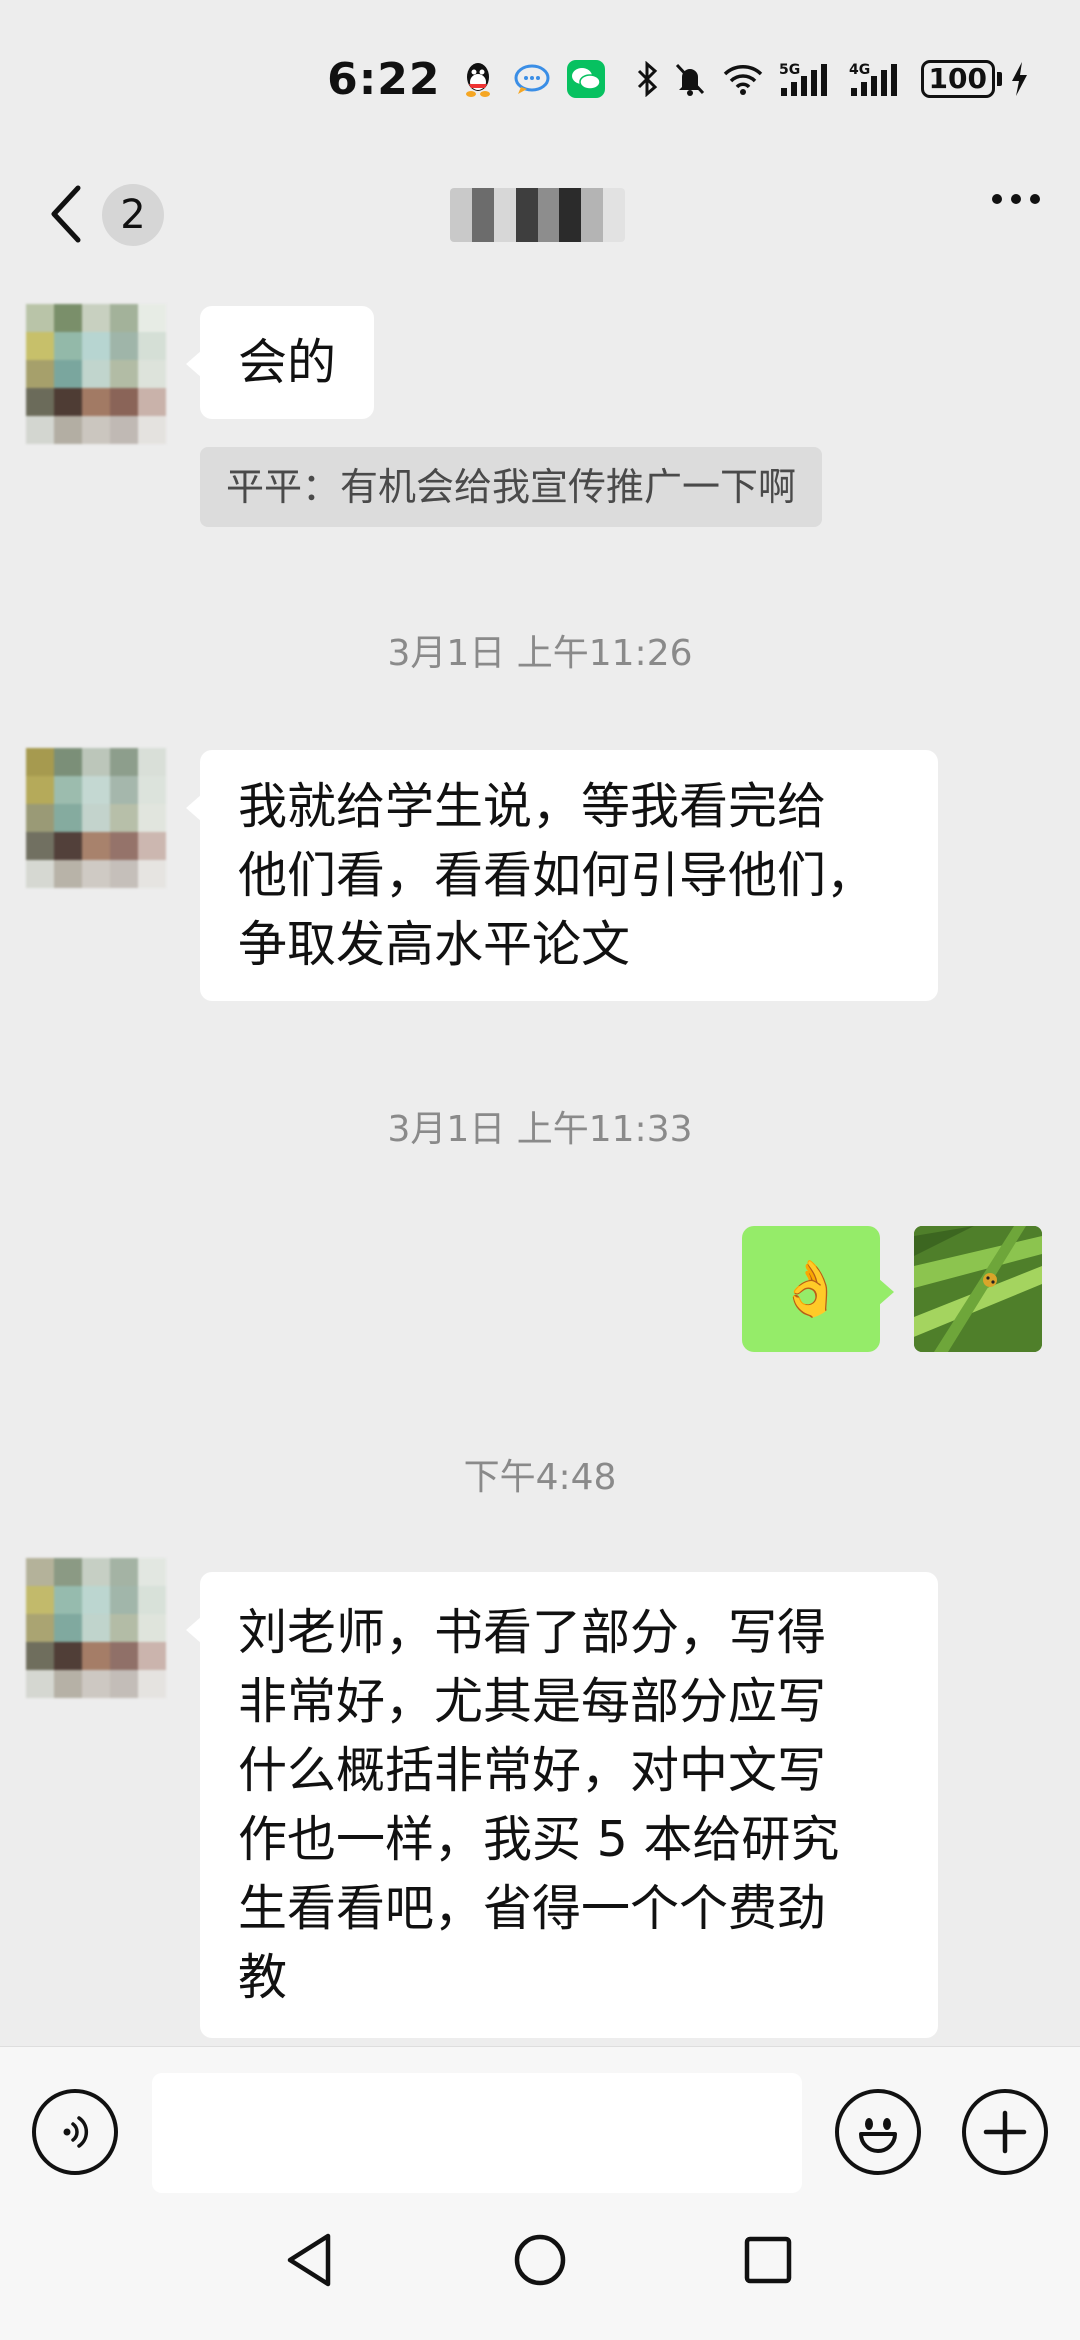 The height and width of the screenshot is (2340, 1080). Describe the element at coordinates (859, 70) in the screenshot. I see `network-4g-label: 4G` at that location.